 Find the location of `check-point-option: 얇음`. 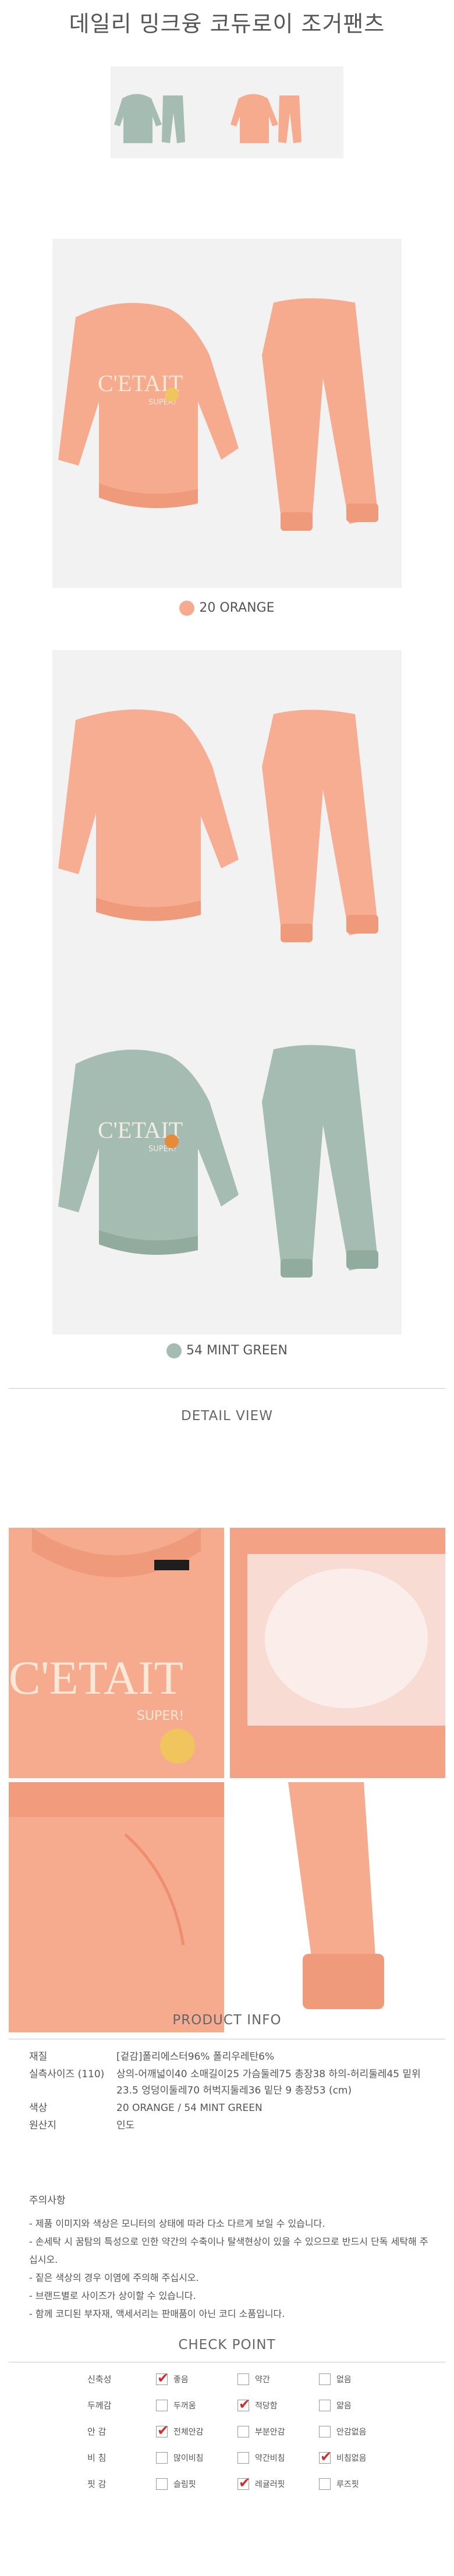

check-point-option: 얇음 is located at coordinates (359, 2405).